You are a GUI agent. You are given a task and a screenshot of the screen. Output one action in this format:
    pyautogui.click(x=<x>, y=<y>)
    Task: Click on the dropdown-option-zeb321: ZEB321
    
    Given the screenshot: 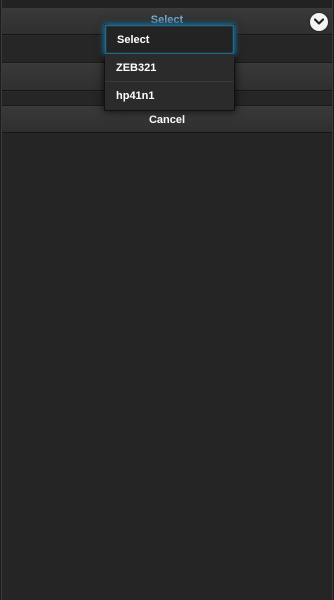 What is the action you would take?
    pyautogui.click(x=169, y=68)
    